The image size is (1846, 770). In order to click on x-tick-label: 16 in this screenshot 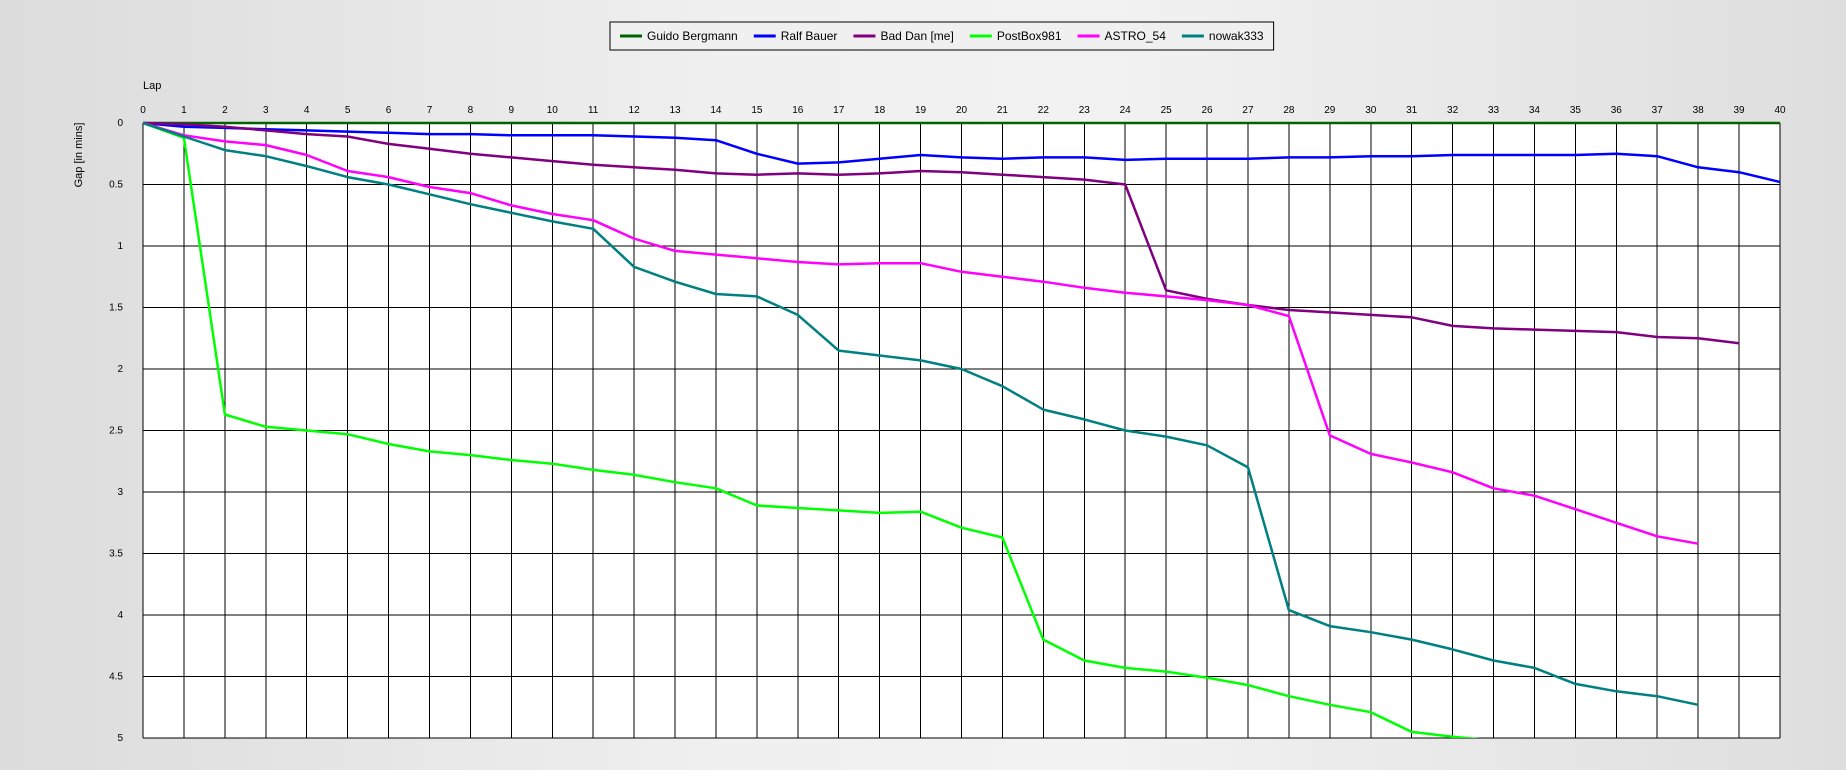, I will do `click(798, 110)`.